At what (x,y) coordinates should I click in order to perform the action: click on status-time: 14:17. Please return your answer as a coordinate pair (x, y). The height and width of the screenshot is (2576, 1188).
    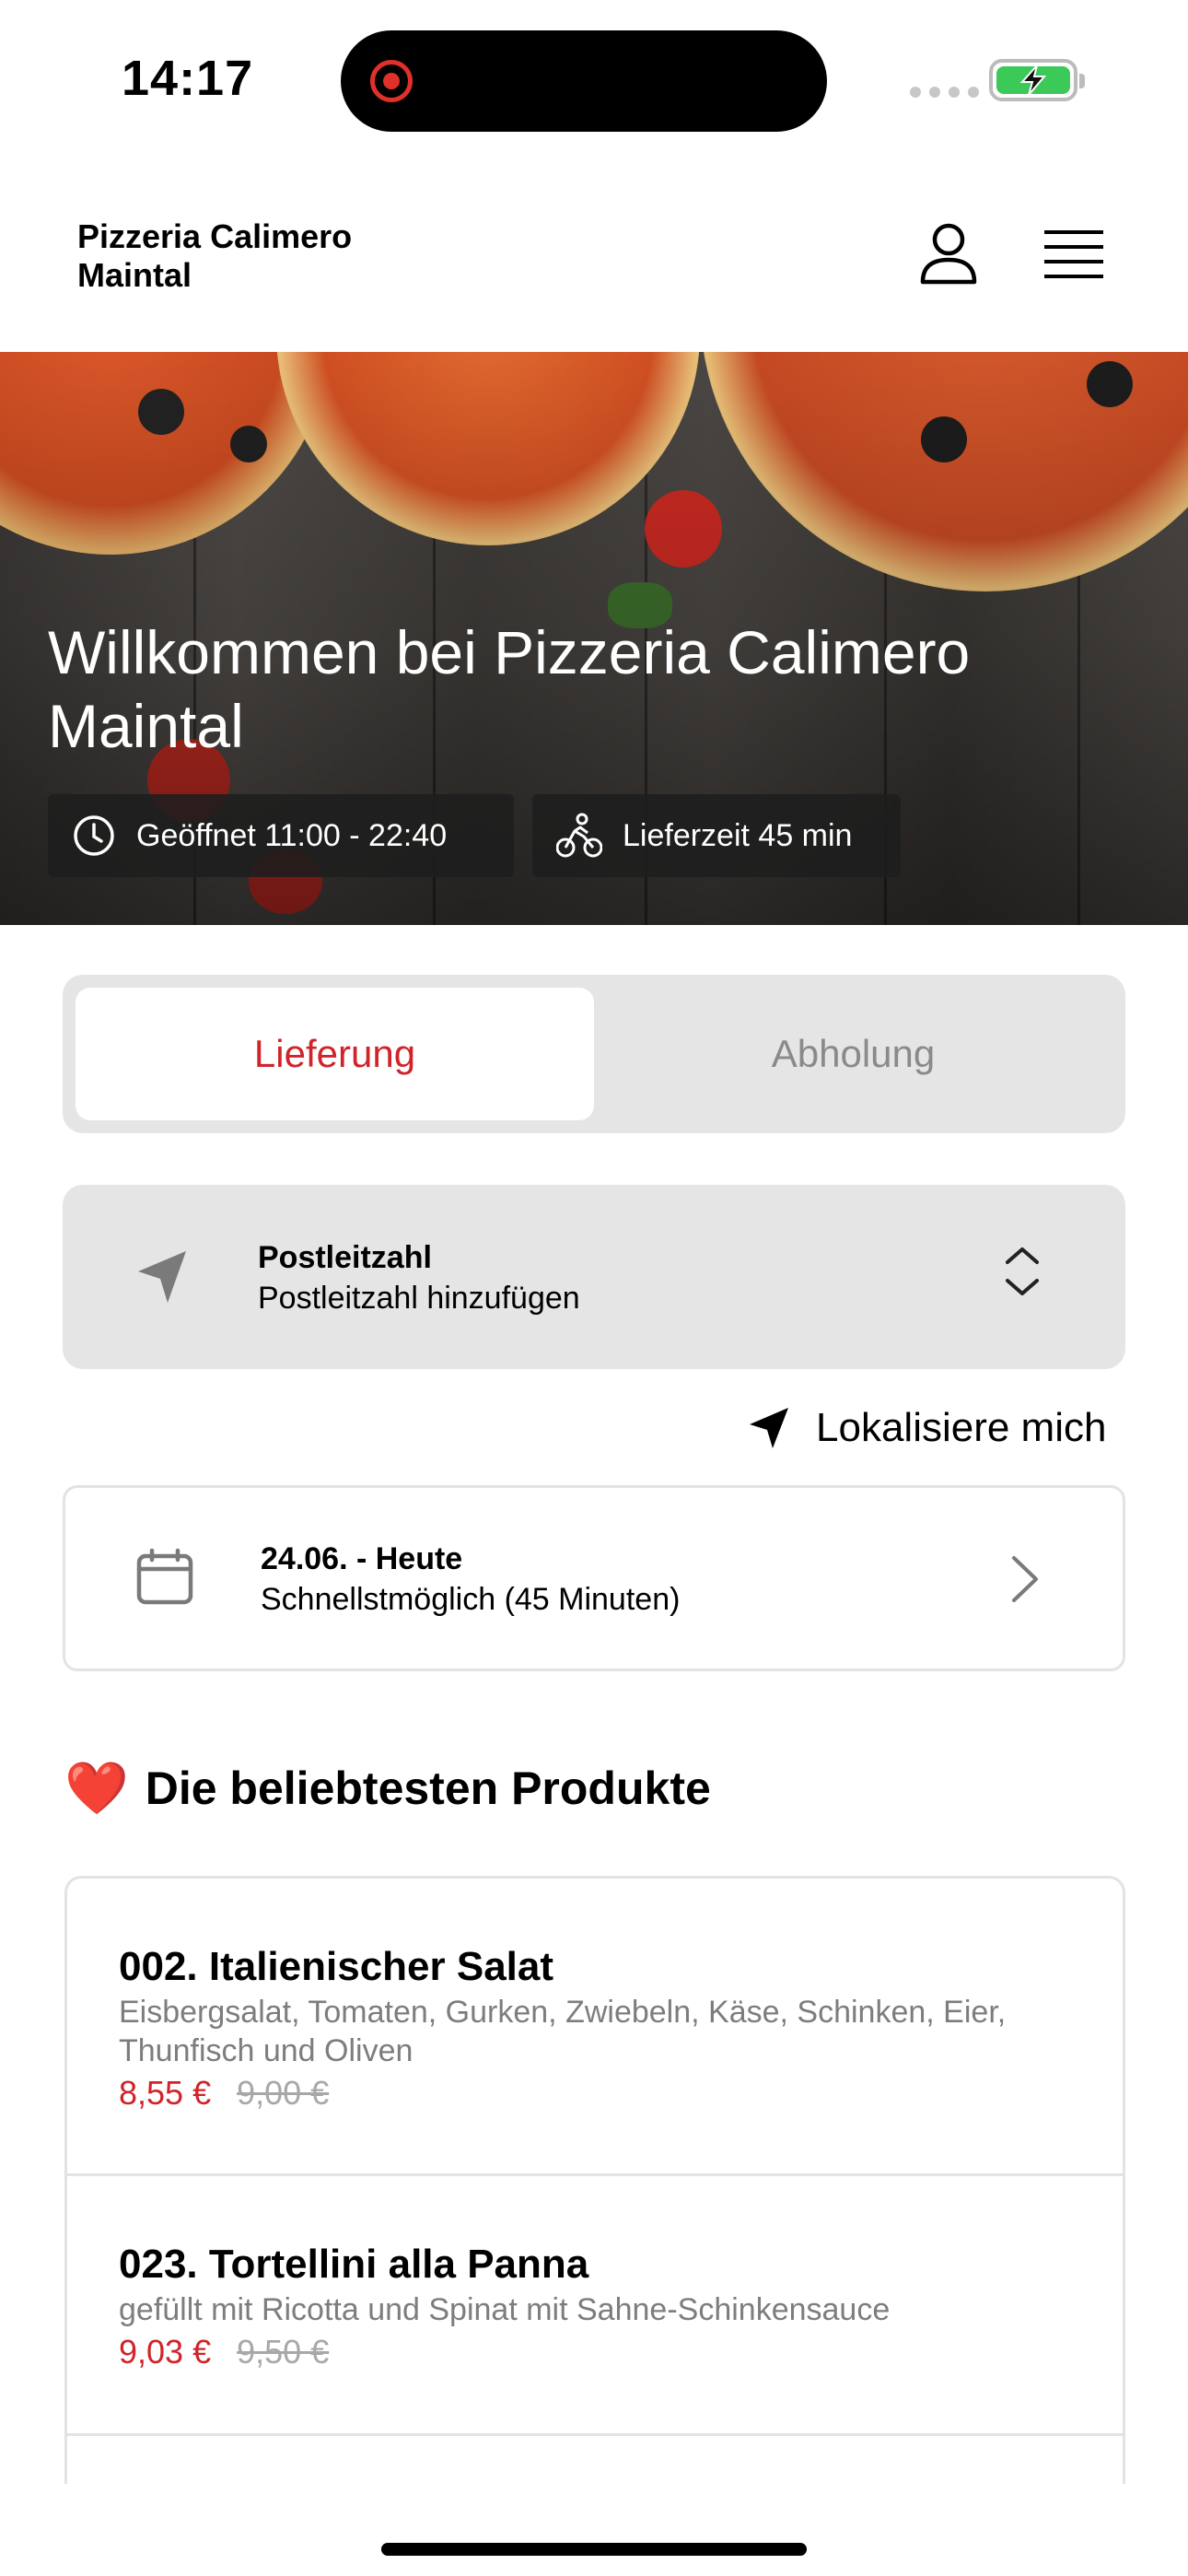
    Looking at the image, I should click on (188, 78).